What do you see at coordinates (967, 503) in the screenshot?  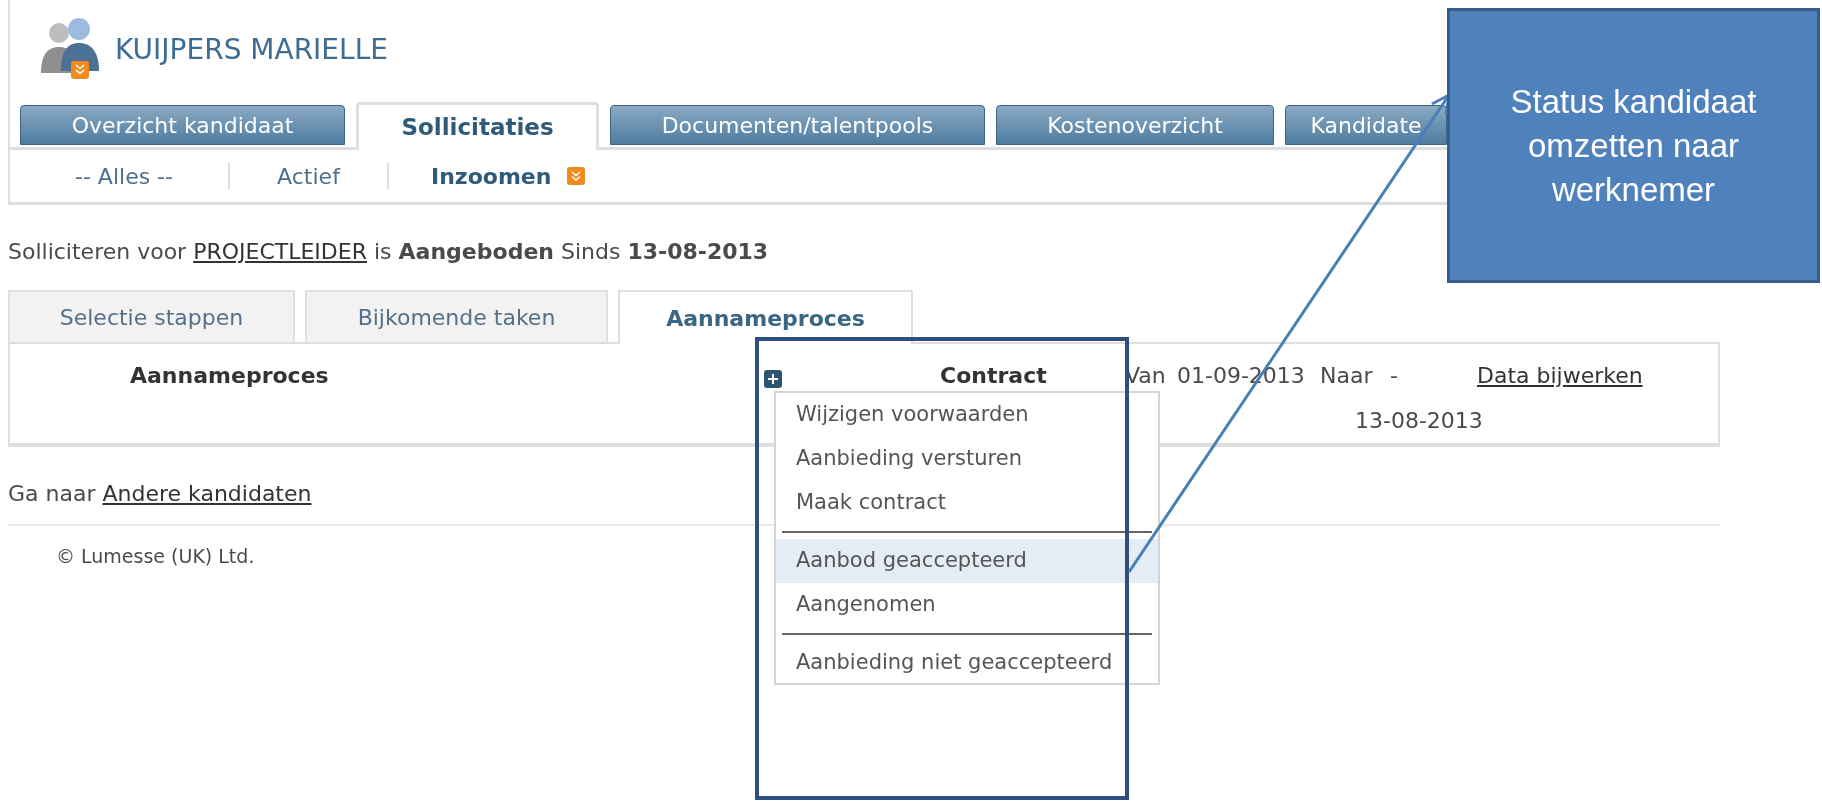 I see `menu-item: Maak contract` at bounding box center [967, 503].